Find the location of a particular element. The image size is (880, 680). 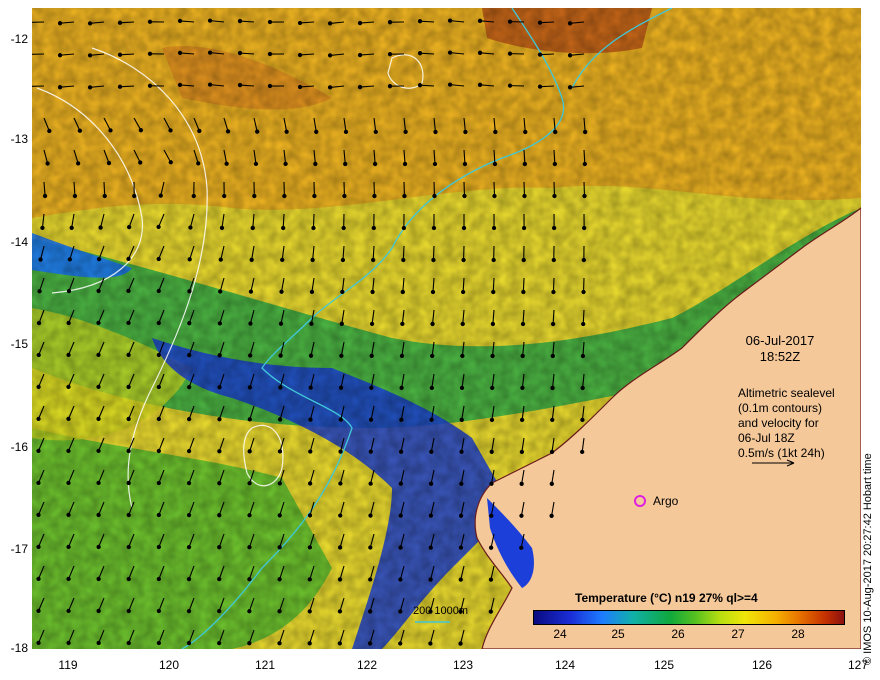

lon-label: 122 is located at coordinates (367, 665).